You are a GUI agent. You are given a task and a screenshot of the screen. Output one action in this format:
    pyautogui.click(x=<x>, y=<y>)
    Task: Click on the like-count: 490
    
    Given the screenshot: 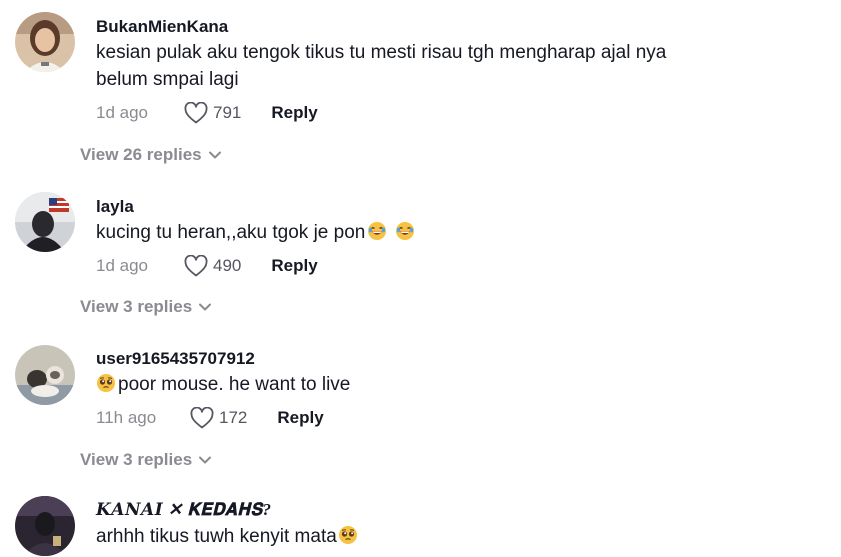 What is the action you would take?
    pyautogui.click(x=227, y=265)
    